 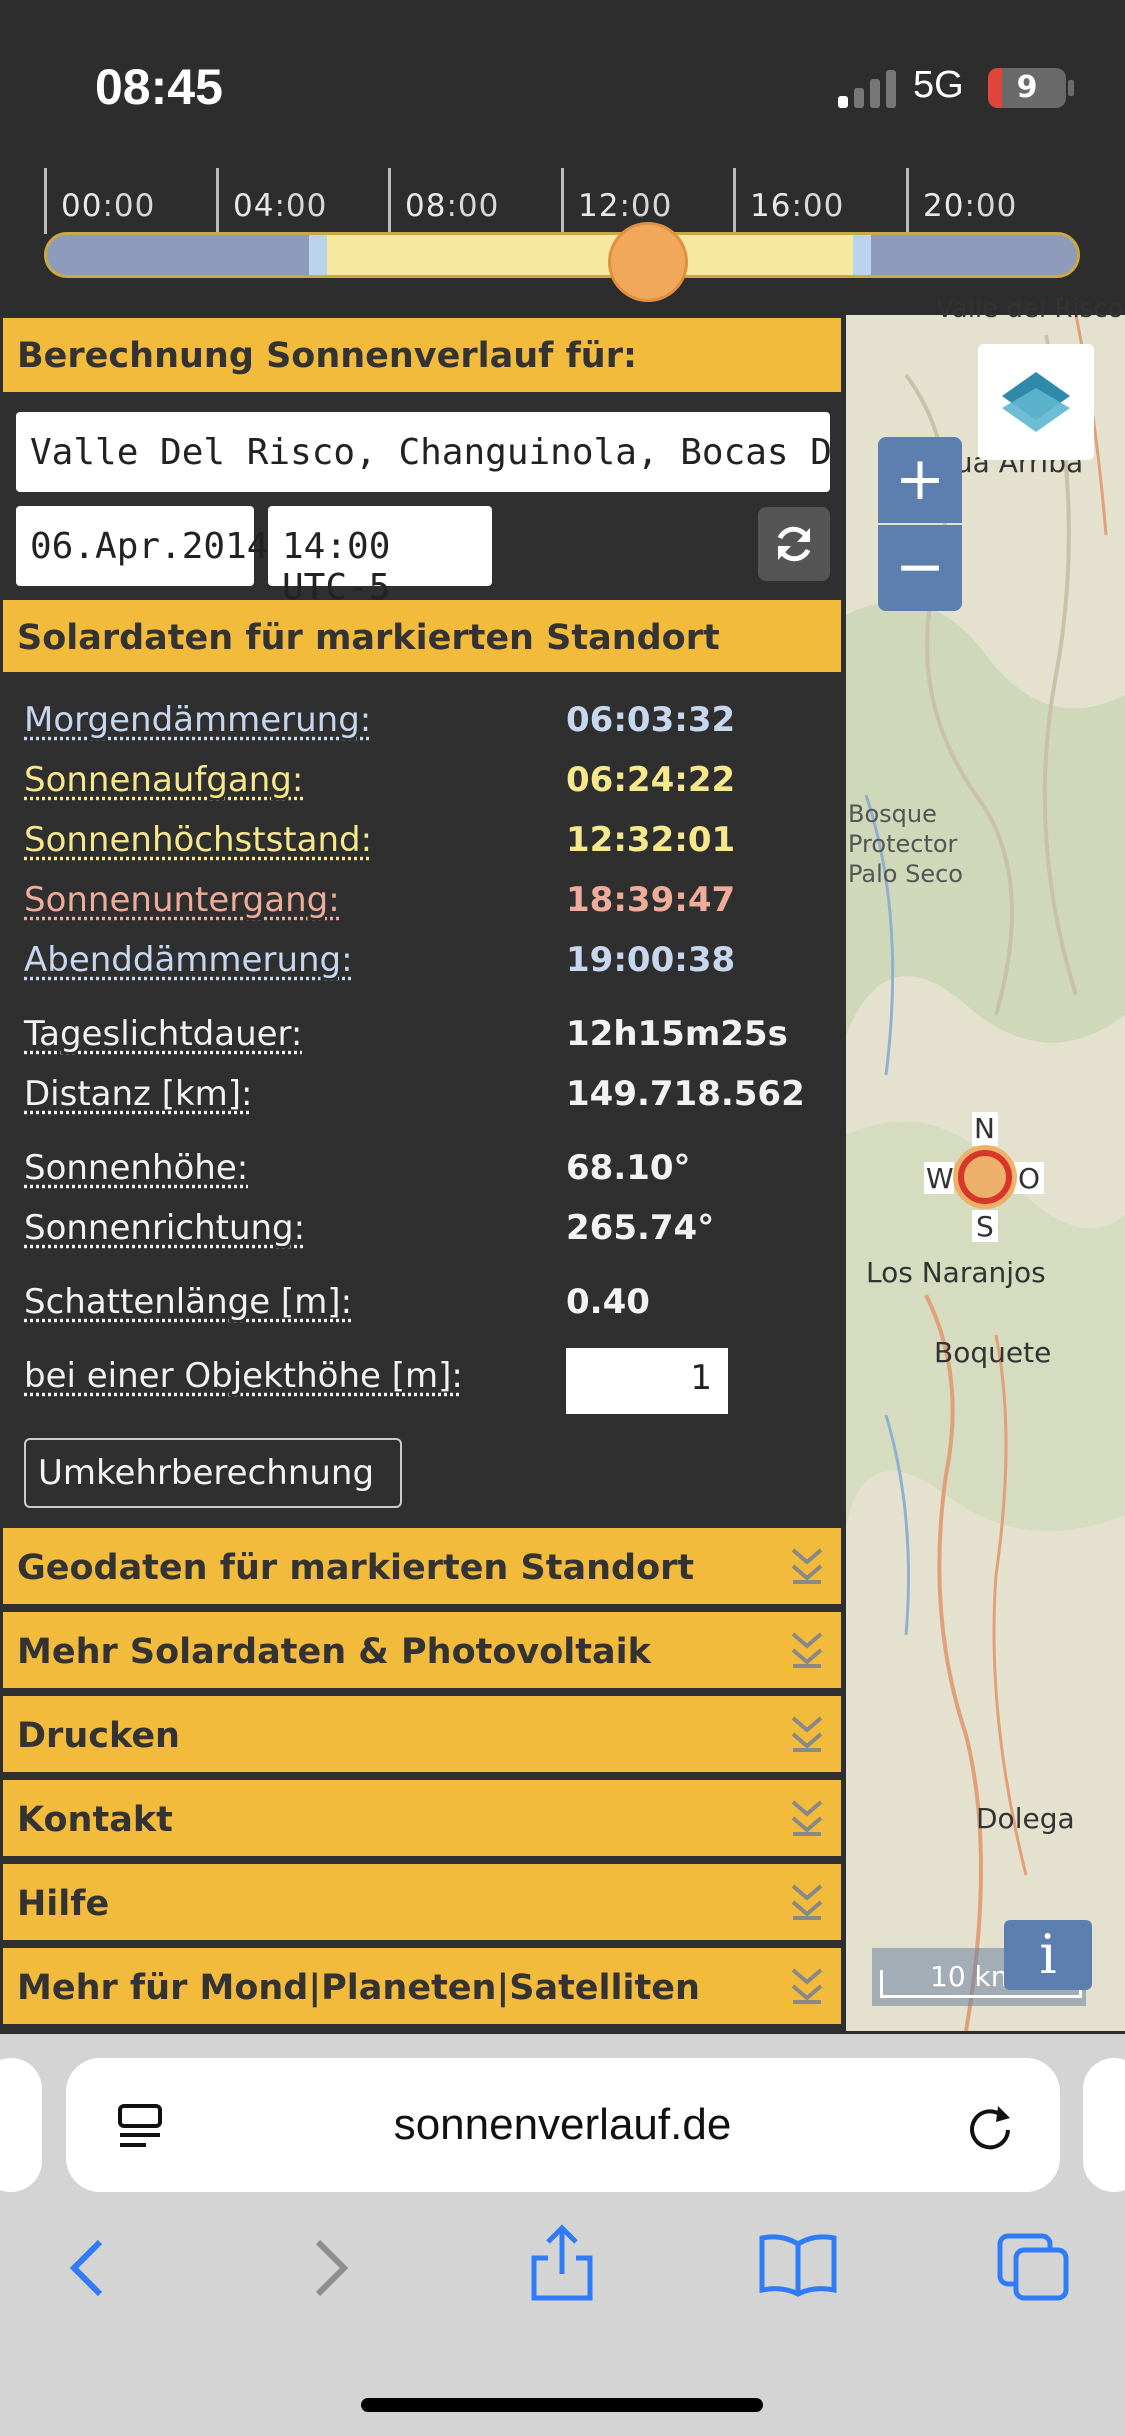 I want to click on map-place-label: Los Naranjos, so click(x=956, y=1272).